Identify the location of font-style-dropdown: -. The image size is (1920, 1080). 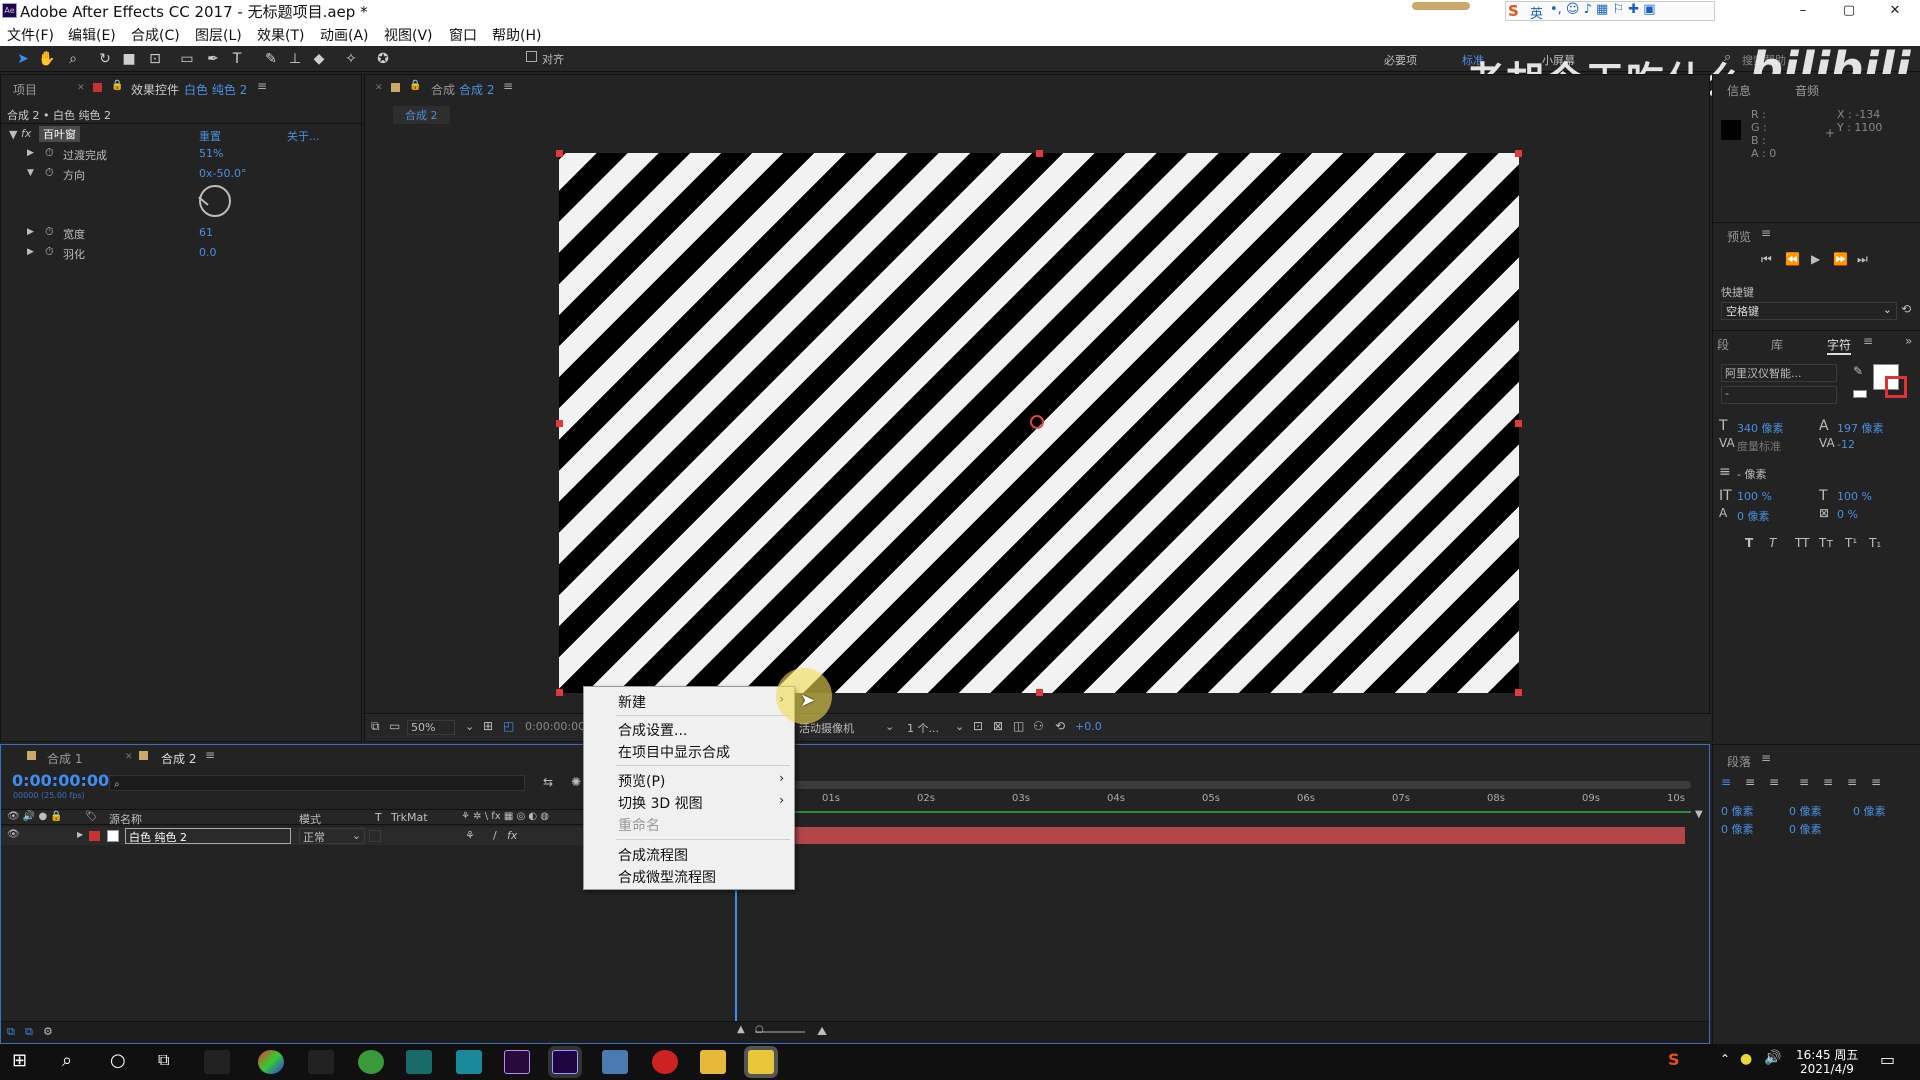
(1779, 395).